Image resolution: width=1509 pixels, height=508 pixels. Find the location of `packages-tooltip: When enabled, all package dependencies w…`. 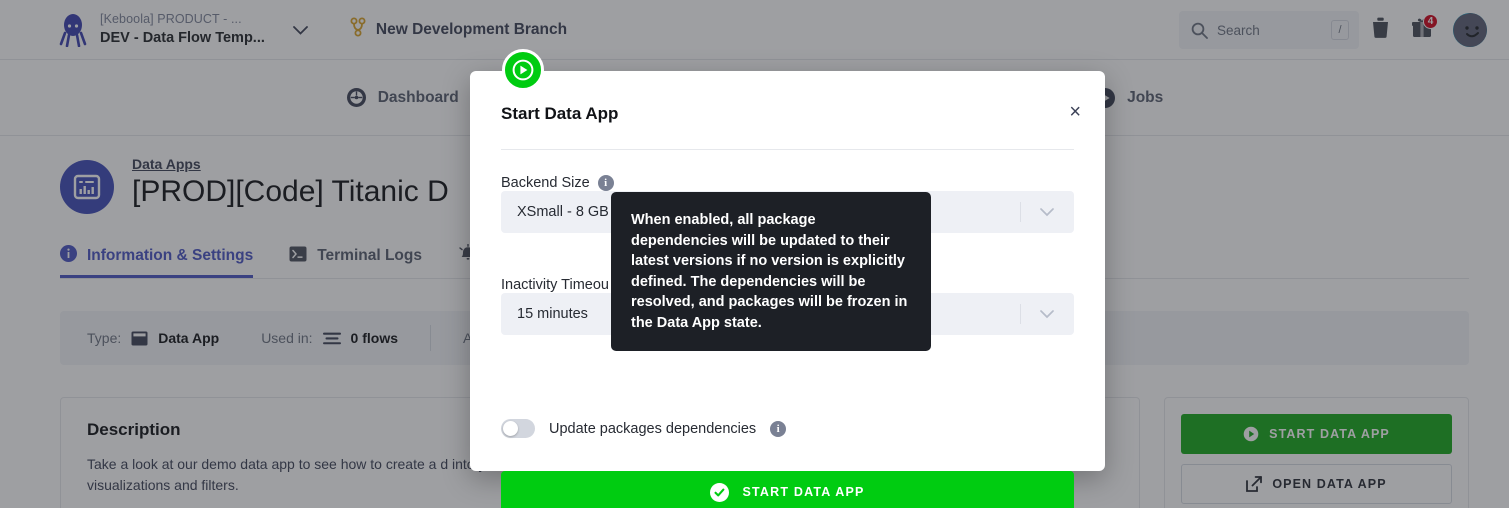

packages-tooltip: When enabled, all package dependencies w… is located at coordinates (771, 272).